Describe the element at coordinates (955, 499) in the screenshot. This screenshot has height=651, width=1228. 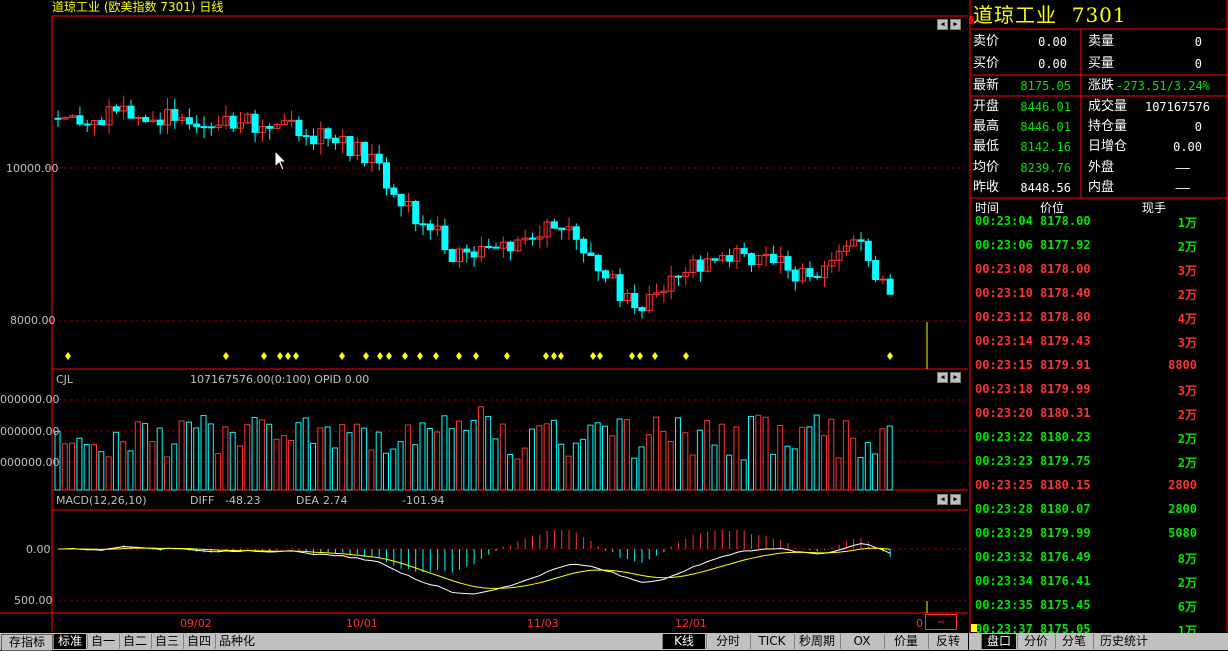
I see `macd-scroll-right-icon: ▶` at that location.